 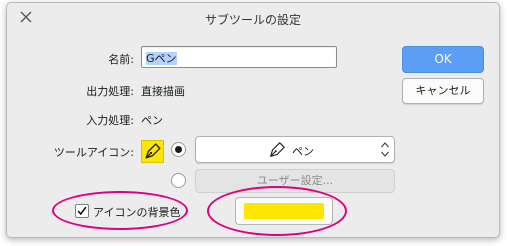 What do you see at coordinates (152, 120) in the screenshot?
I see `input-process-value: ペン` at bounding box center [152, 120].